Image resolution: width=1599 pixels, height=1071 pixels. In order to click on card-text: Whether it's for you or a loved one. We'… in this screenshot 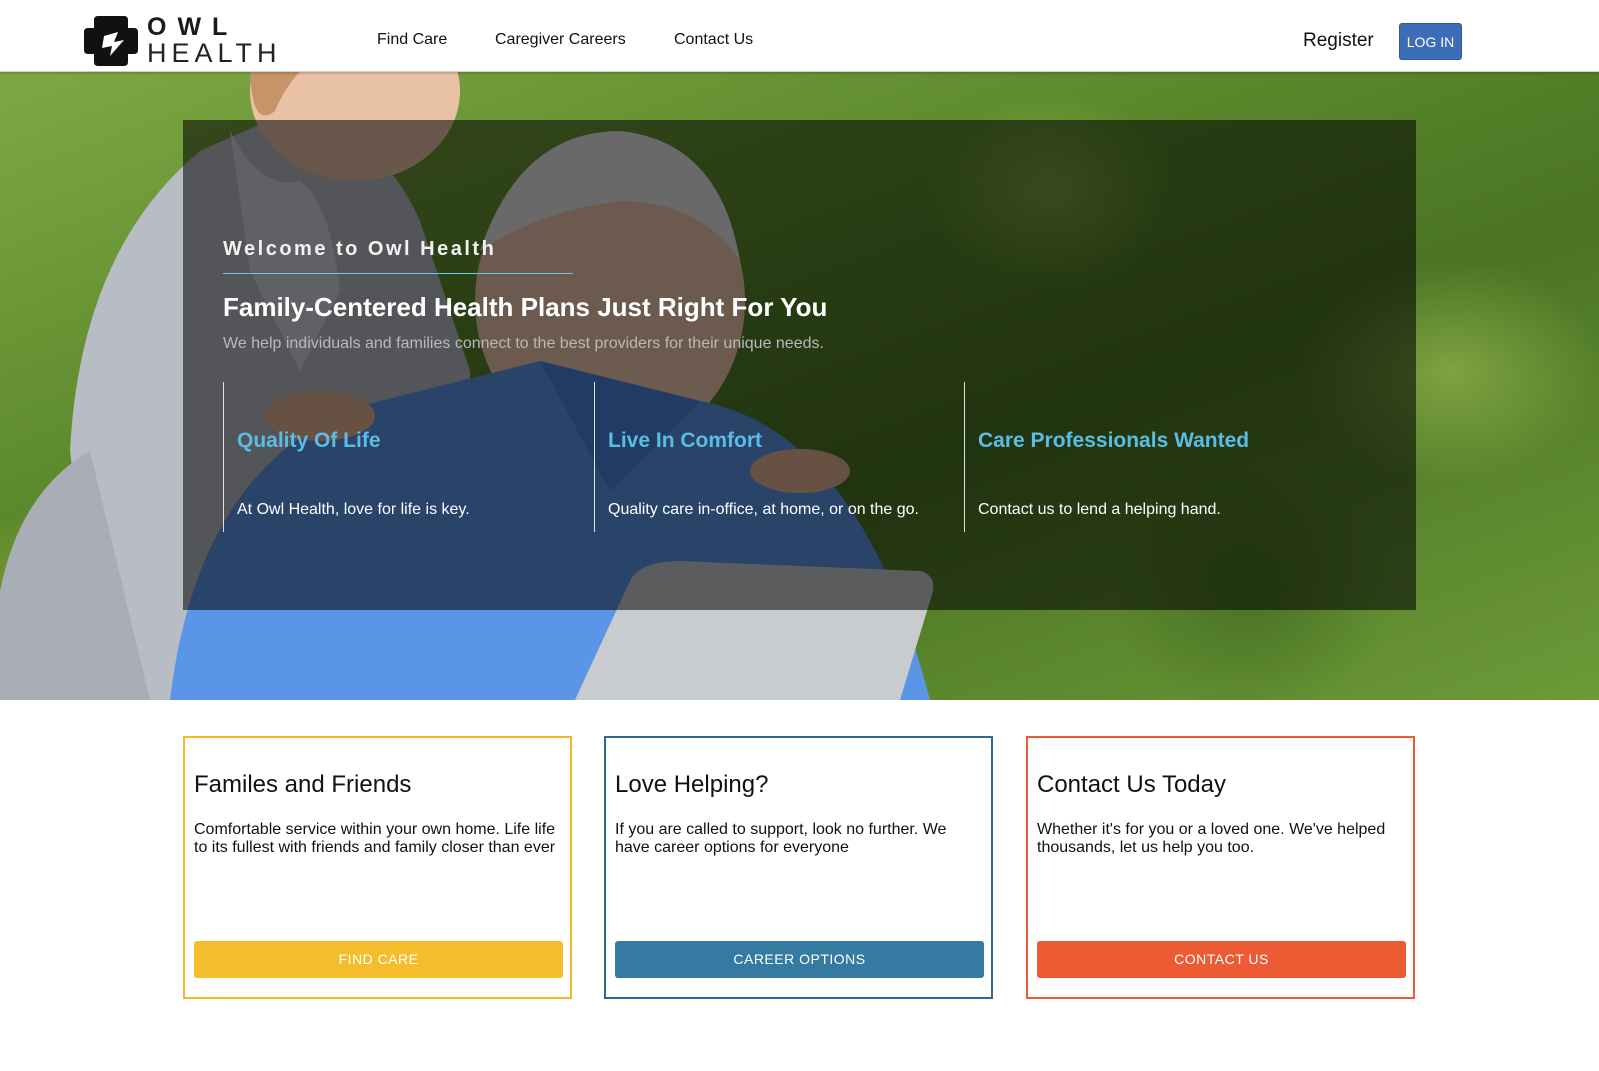, I will do `click(1211, 838)`.